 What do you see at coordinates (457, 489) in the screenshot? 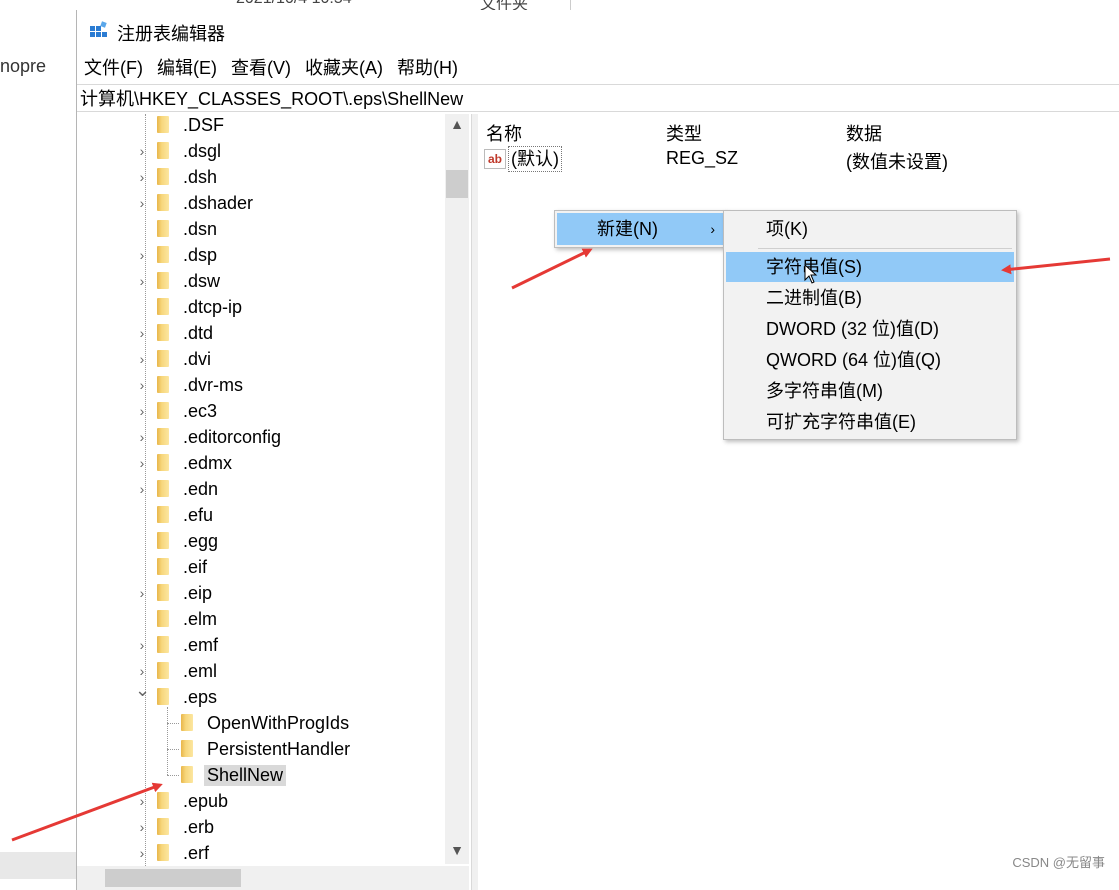
I see `tree-vertical-scrollbar: ▲ ▼` at bounding box center [457, 489].